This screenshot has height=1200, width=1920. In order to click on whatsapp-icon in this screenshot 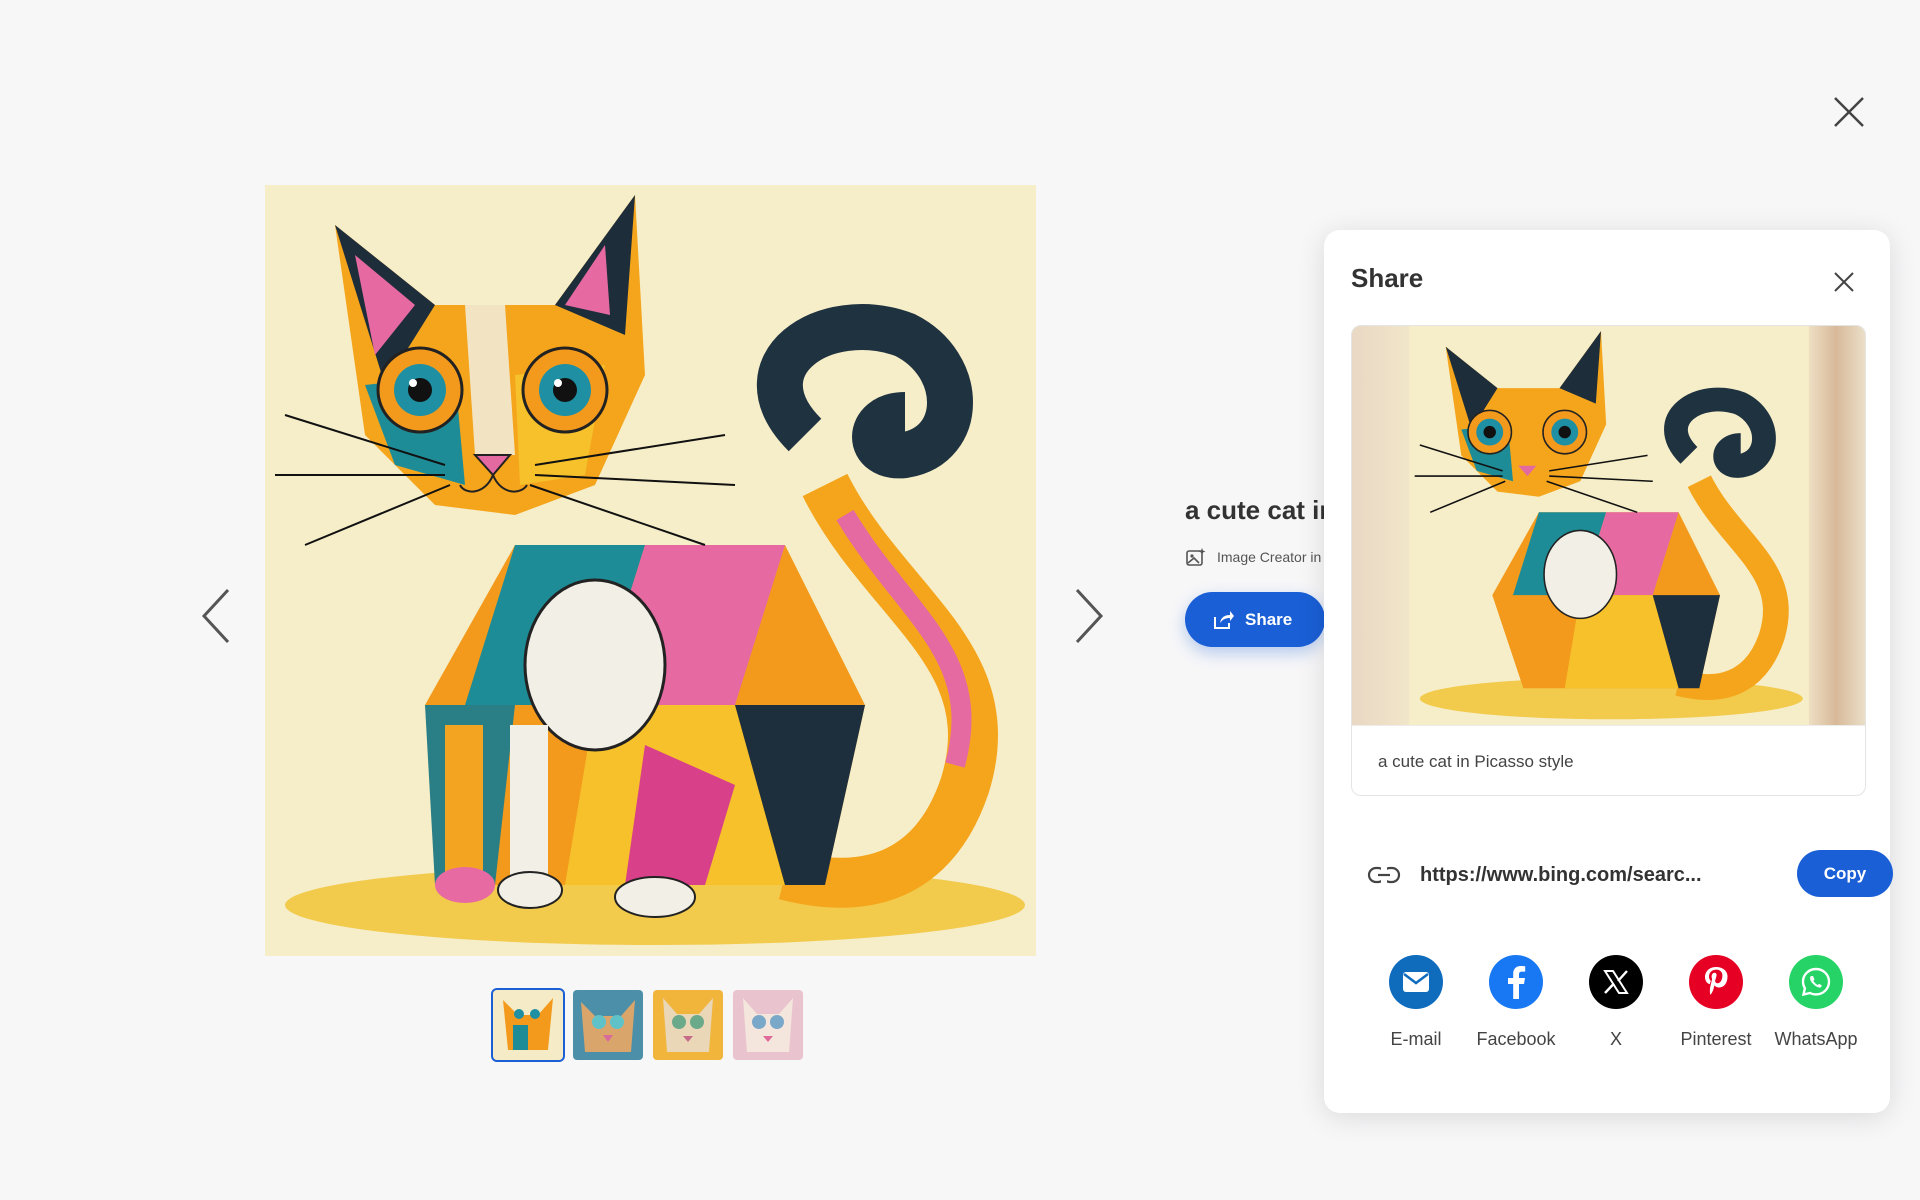, I will do `click(1816, 982)`.